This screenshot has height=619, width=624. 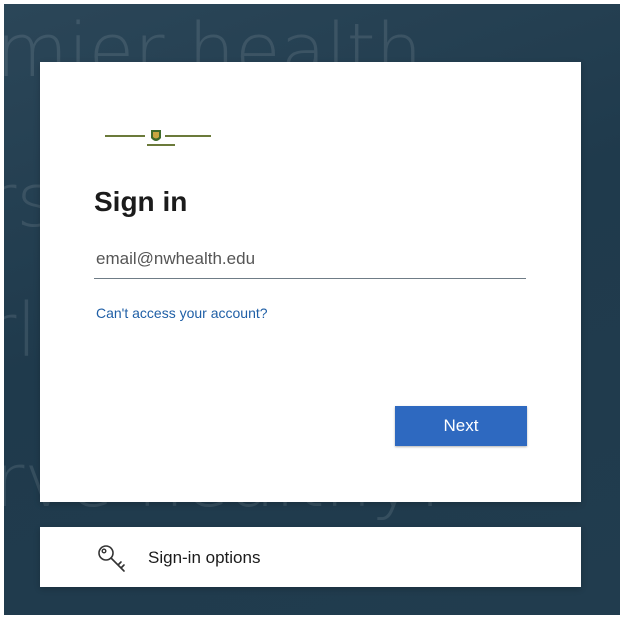 I want to click on email-field-wrapper, so click(x=310, y=260).